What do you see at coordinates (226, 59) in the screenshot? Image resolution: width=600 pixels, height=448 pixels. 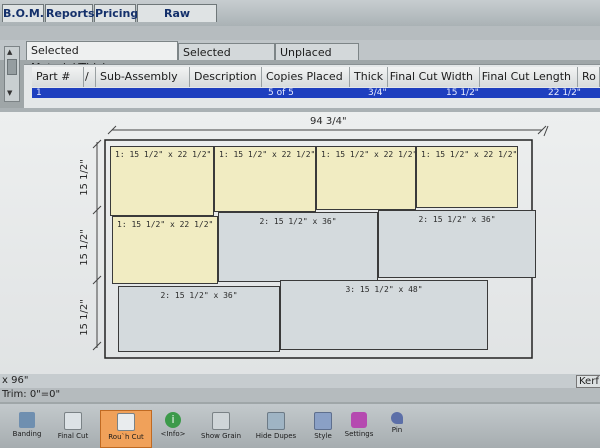 I see `tab-selected-diagram: Selected Diagram` at bounding box center [226, 59].